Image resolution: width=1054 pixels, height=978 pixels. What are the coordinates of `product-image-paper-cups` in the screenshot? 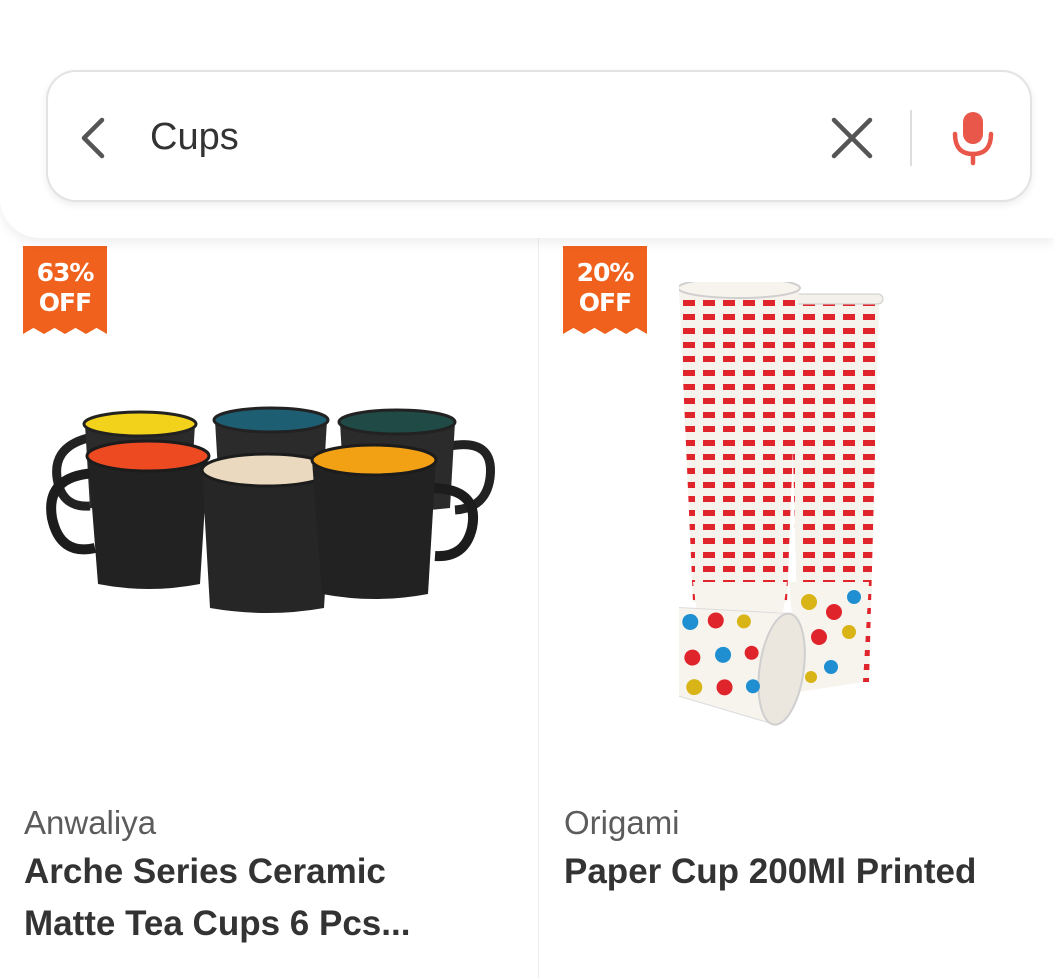 It's located at (781, 504).